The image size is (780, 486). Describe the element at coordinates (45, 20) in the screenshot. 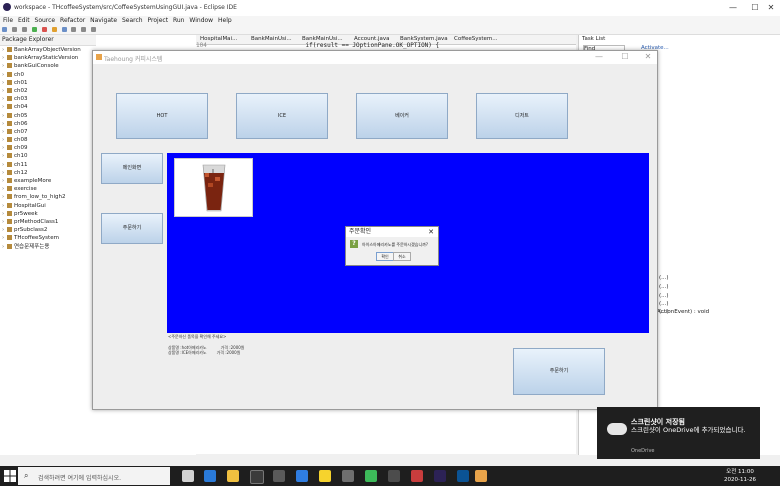

I see `menu-source: Source` at that location.